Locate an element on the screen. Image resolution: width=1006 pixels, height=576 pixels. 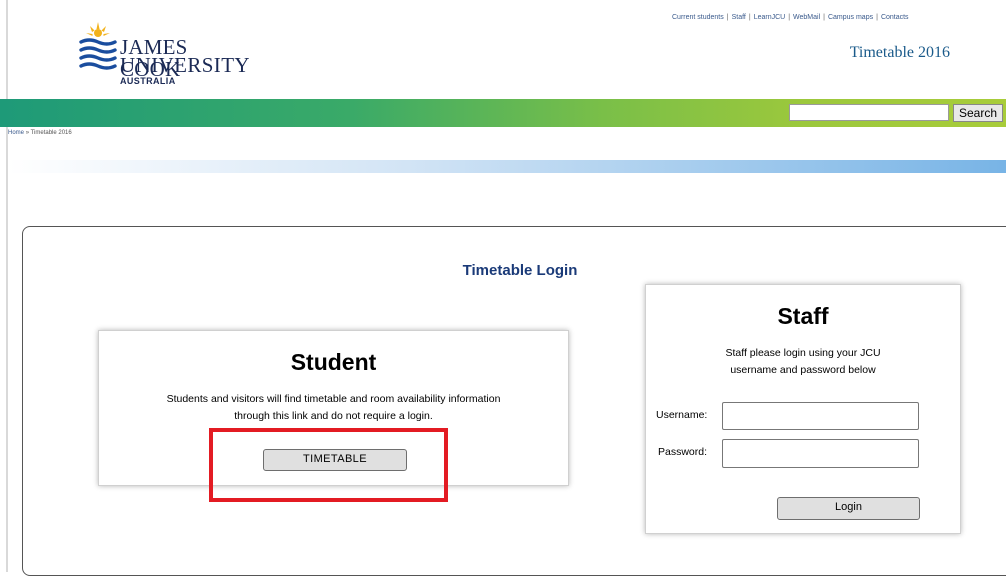
student-heading: Student is located at coordinates (333, 362).